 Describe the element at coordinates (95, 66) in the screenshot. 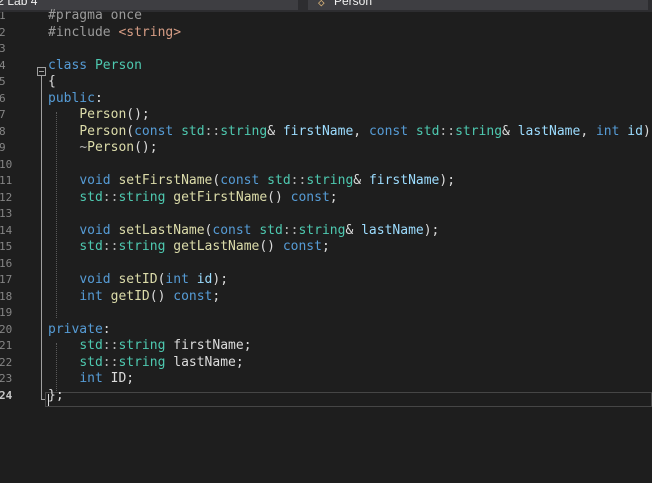

I see `code-line: class Person` at that location.